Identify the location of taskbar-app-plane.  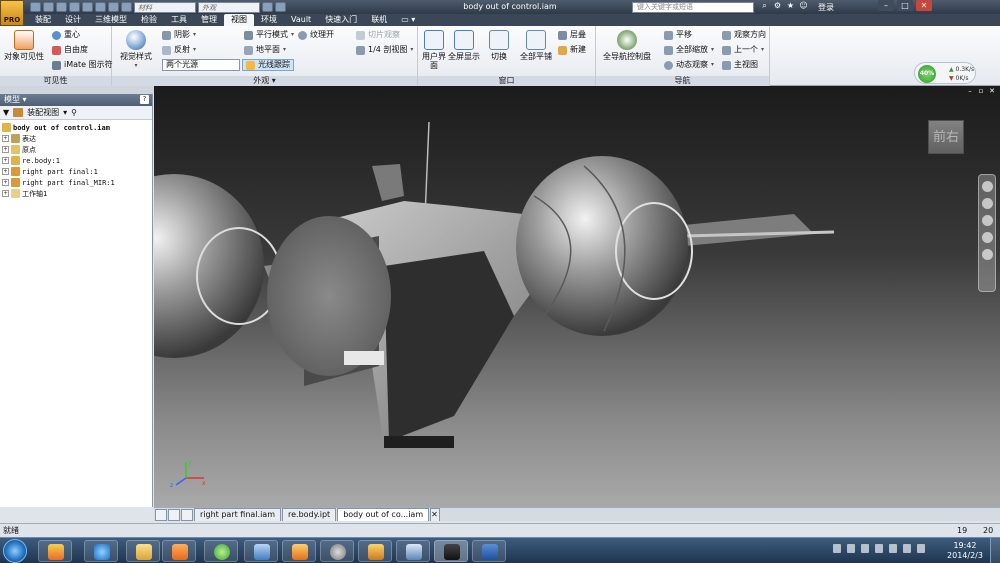
(261, 551).